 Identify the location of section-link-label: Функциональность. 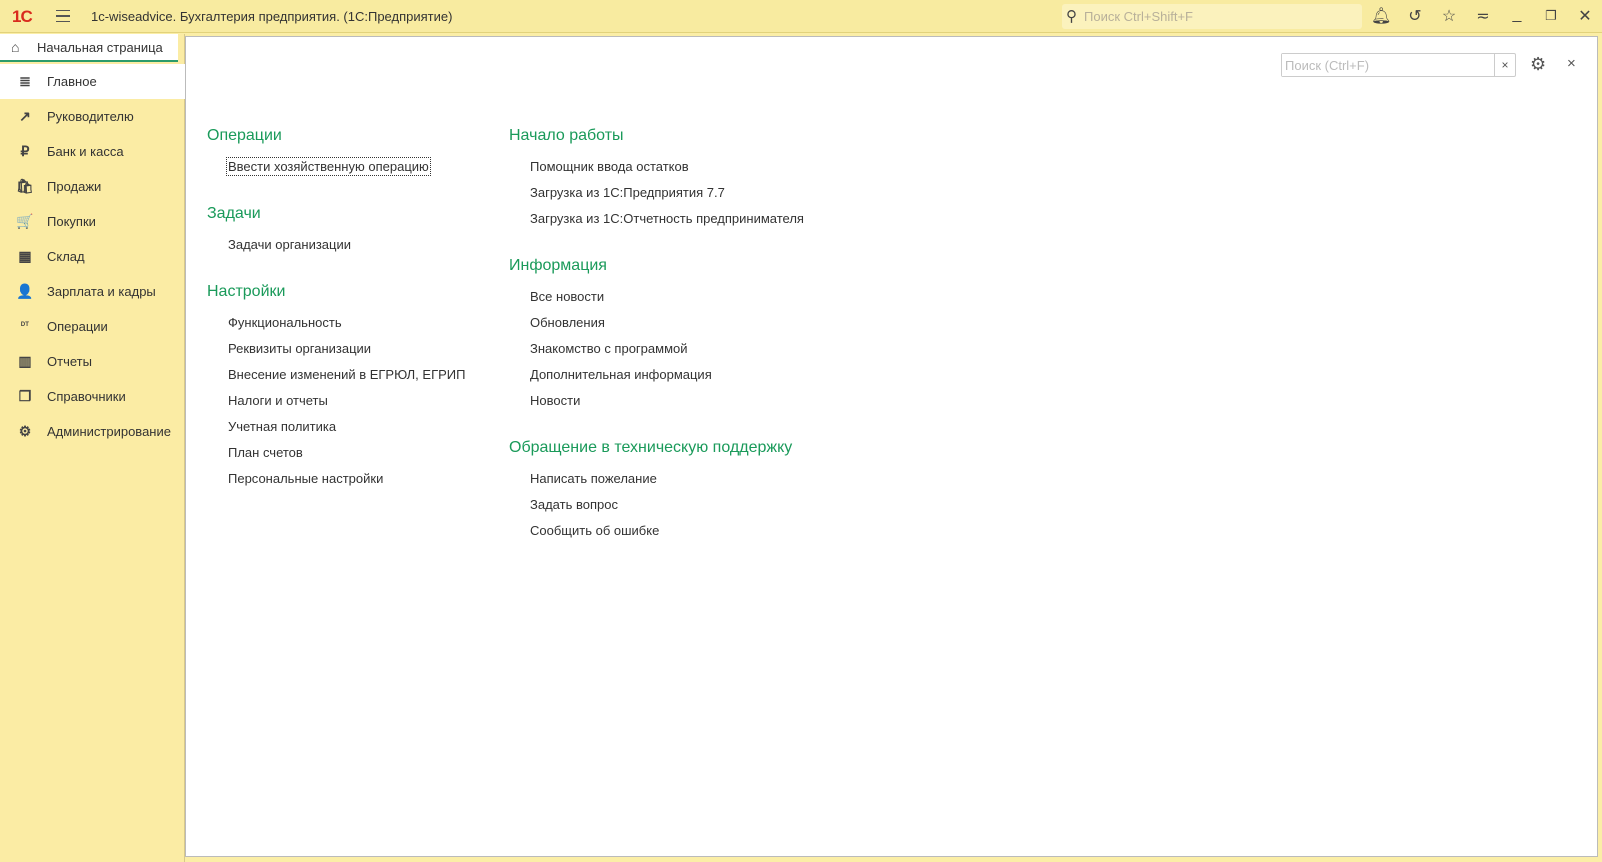
(285, 322).